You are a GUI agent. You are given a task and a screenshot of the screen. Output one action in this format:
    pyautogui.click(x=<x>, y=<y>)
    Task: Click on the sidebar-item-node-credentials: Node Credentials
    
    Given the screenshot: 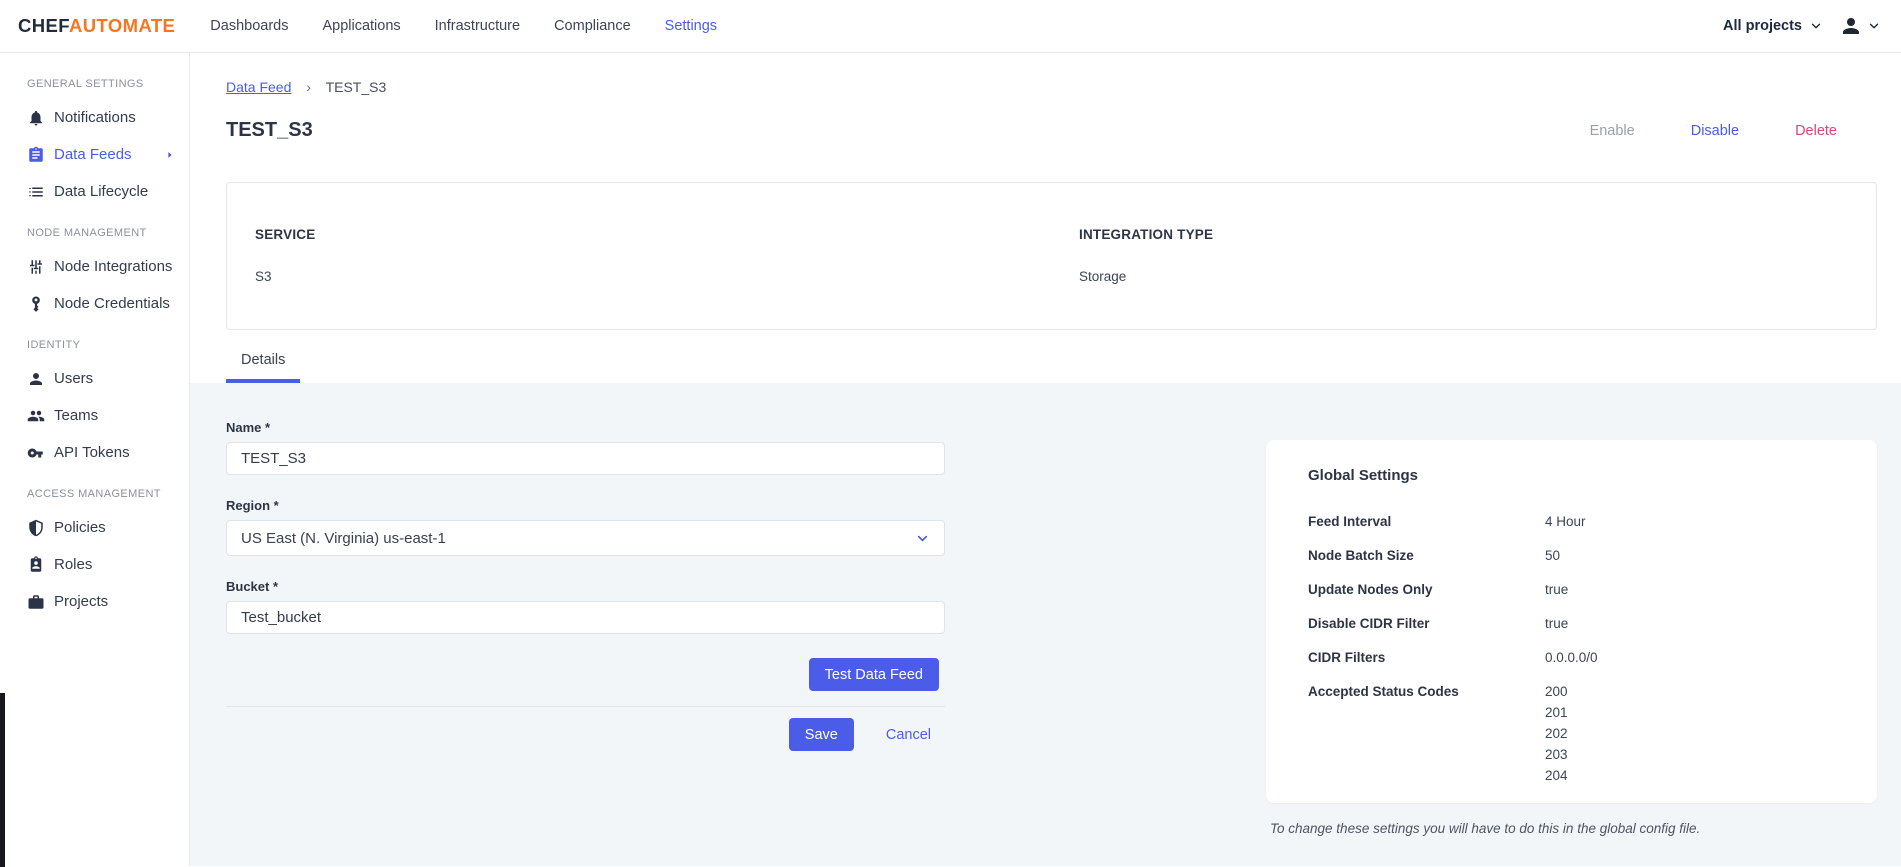 What is the action you would take?
    pyautogui.click(x=94, y=303)
    